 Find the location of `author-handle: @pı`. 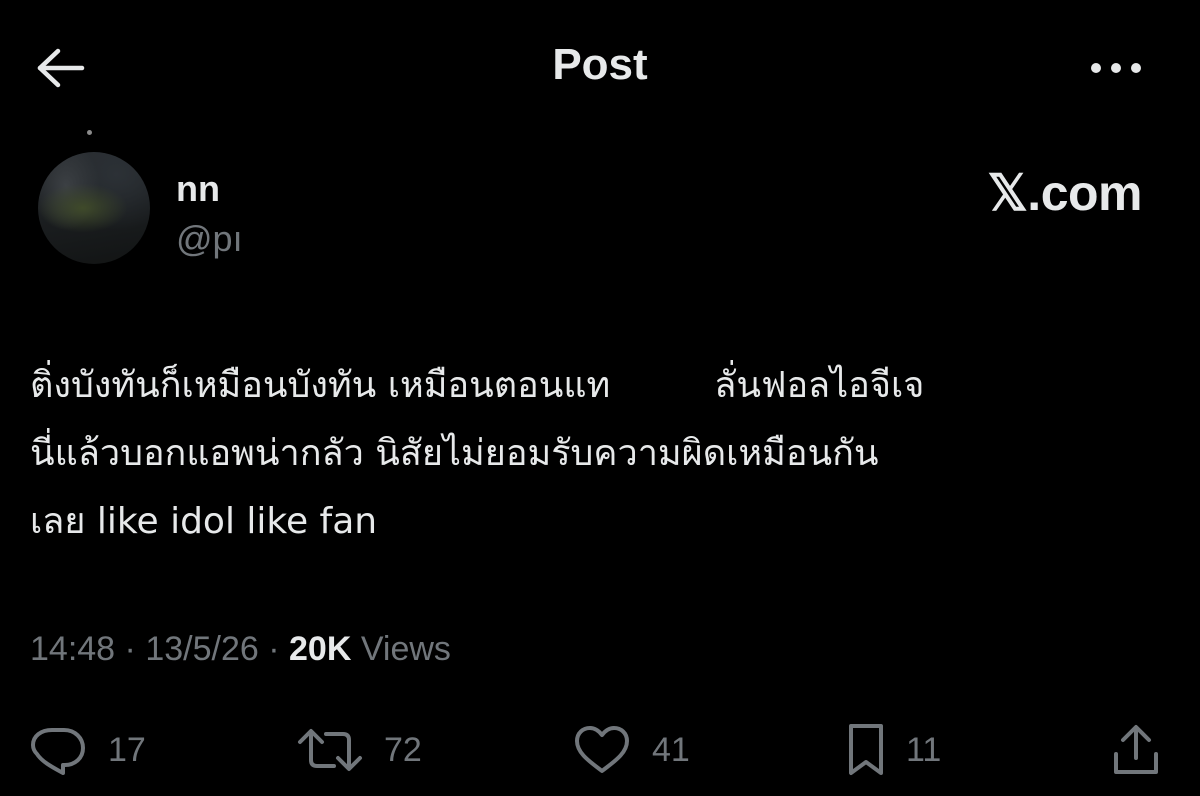

author-handle: @pı is located at coordinates (212, 239).